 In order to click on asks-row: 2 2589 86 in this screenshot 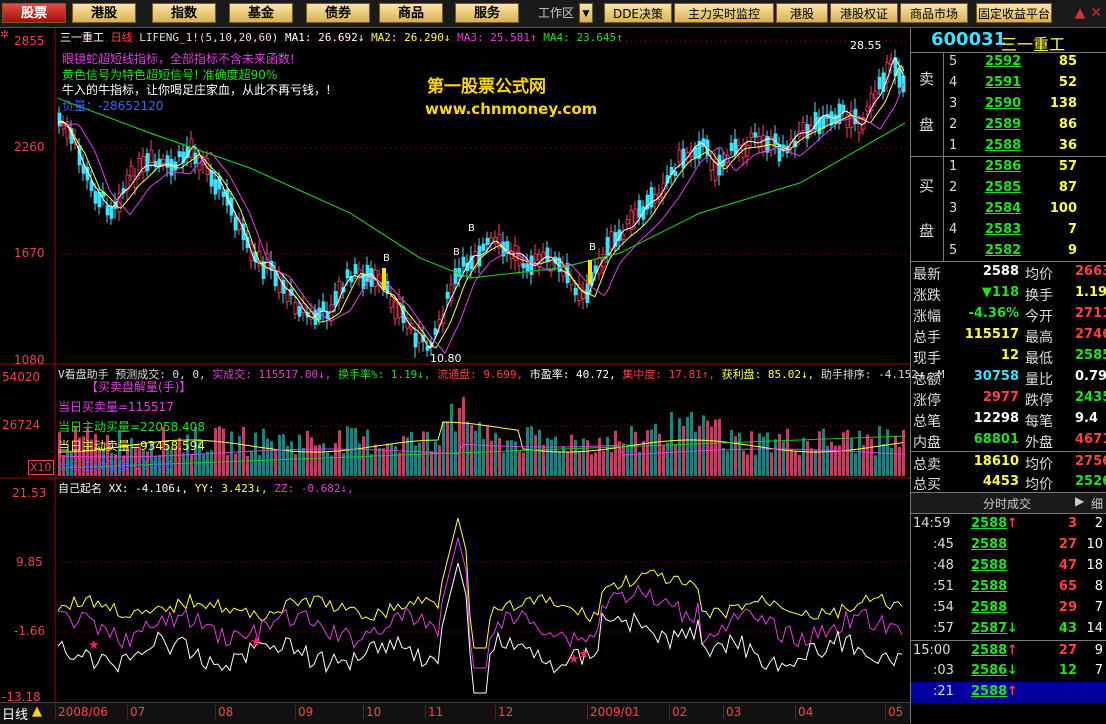, I will do `click(1008, 125)`.